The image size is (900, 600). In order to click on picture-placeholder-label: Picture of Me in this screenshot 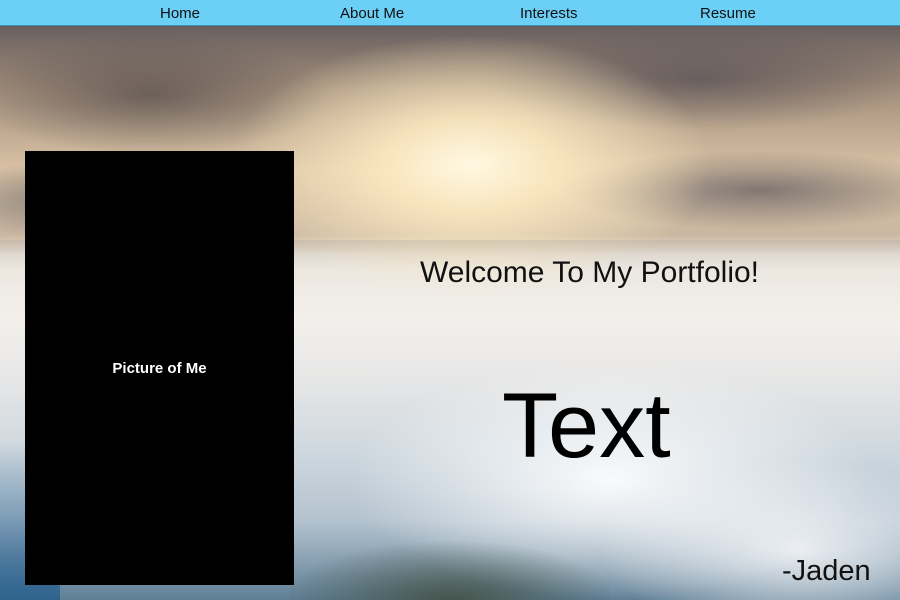, I will do `click(159, 368)`.